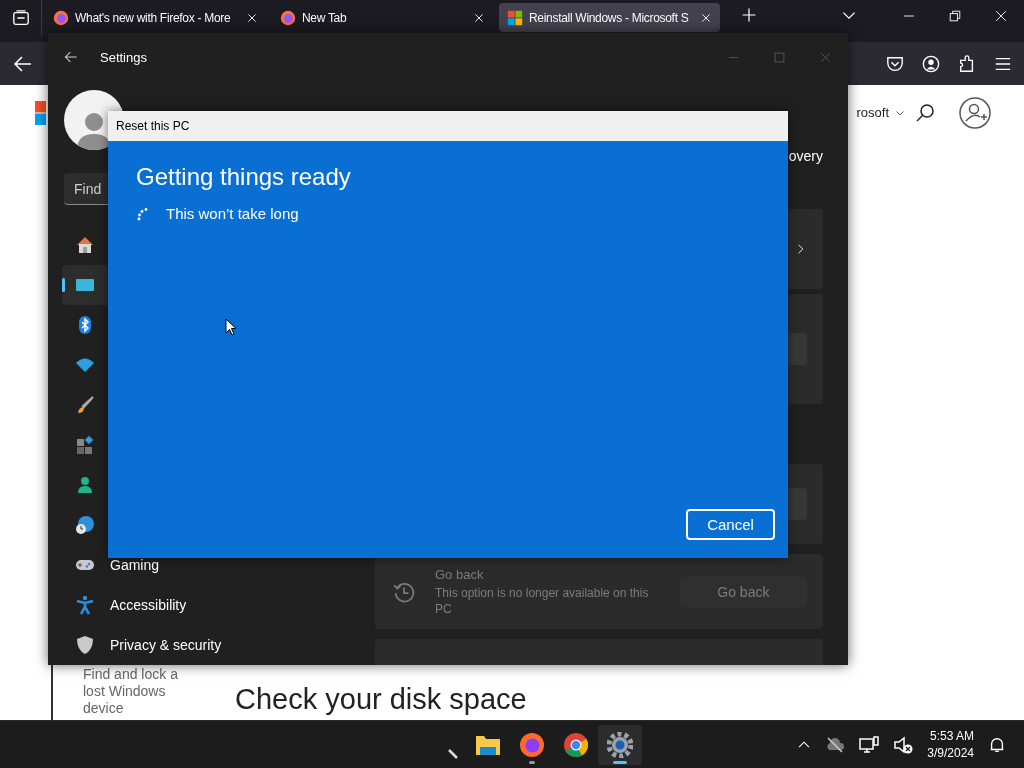 This screenshot has height=768, width=1024. What do you see at coordinates (730, 524) in the screenshot?
I see `cancel-button: Cancel` at bounding box center [730, 524].